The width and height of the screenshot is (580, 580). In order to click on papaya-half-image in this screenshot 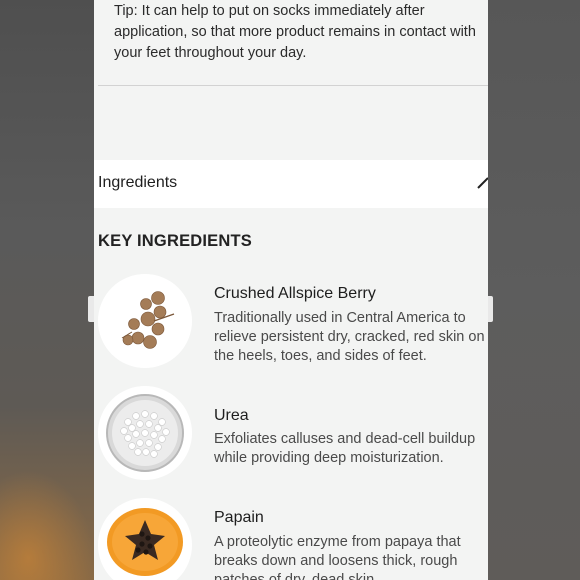, I will do `click(145, 539)`.